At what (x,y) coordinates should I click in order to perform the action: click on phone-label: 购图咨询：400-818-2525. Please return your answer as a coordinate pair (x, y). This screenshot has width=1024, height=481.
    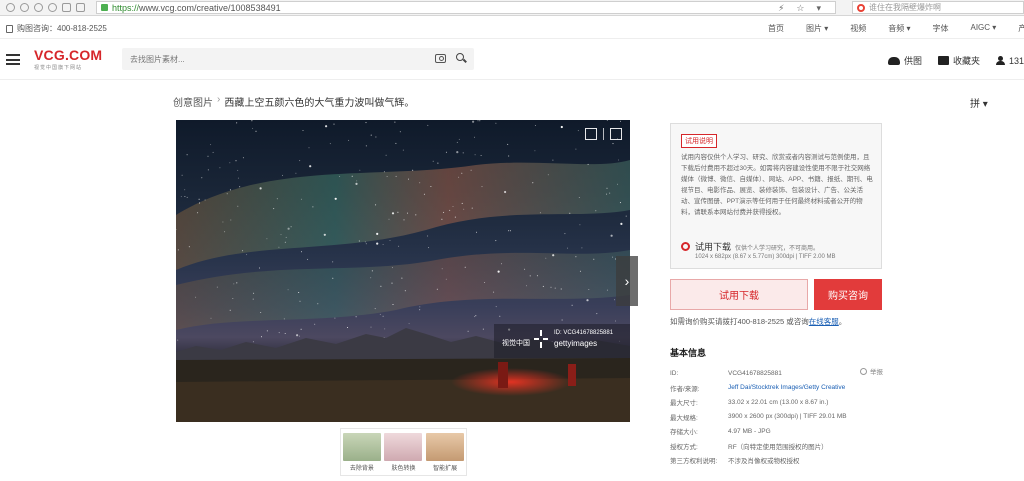
    Looking at the image, I should click on (62, 28).